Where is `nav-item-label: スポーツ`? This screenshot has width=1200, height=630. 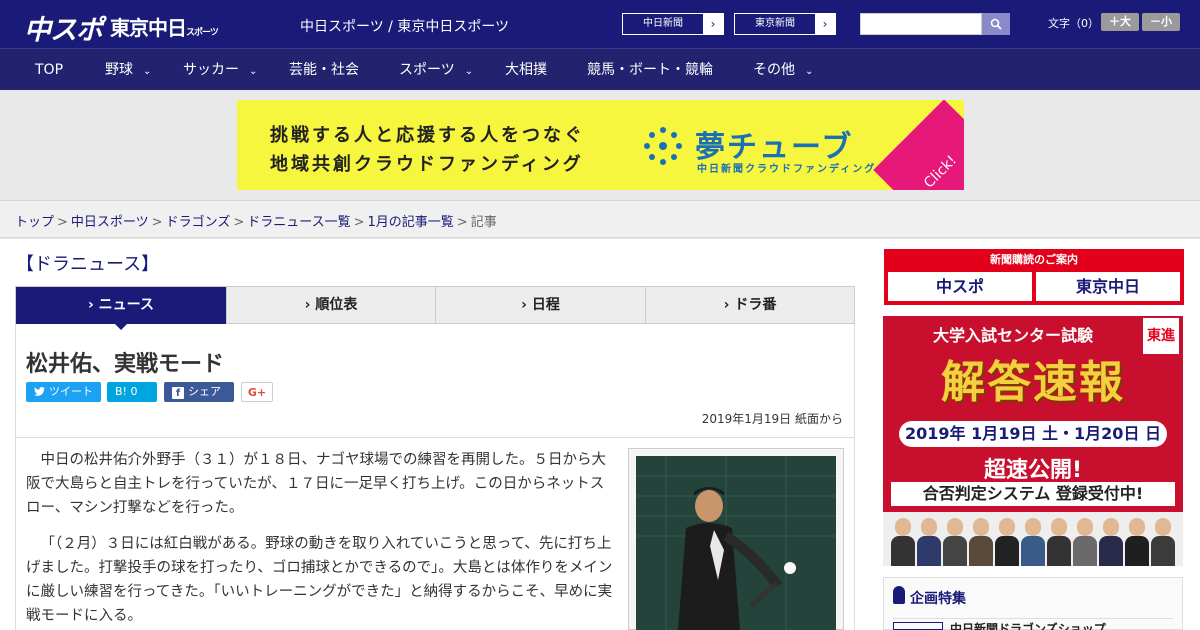
nav-item-label: スポーツ is located at coordinates (427, 70).